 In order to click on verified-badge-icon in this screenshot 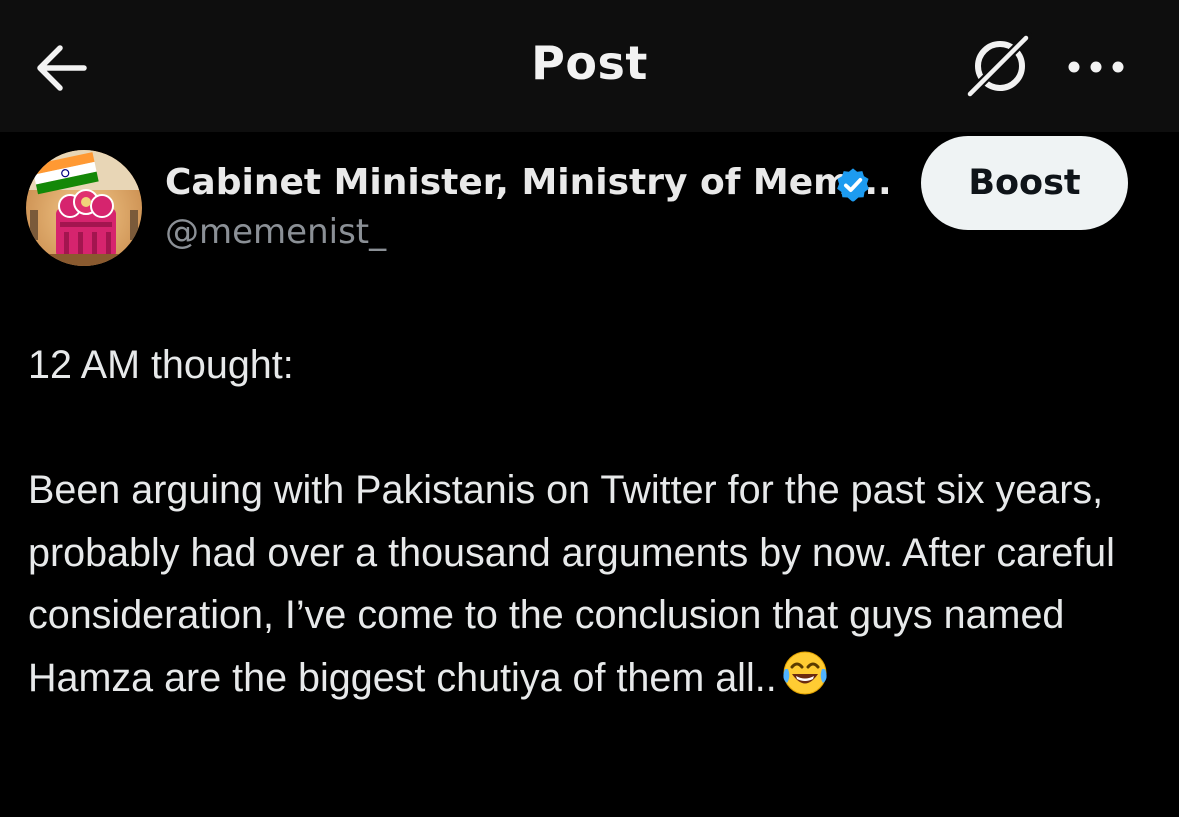, I will do `click(853, 185)`.